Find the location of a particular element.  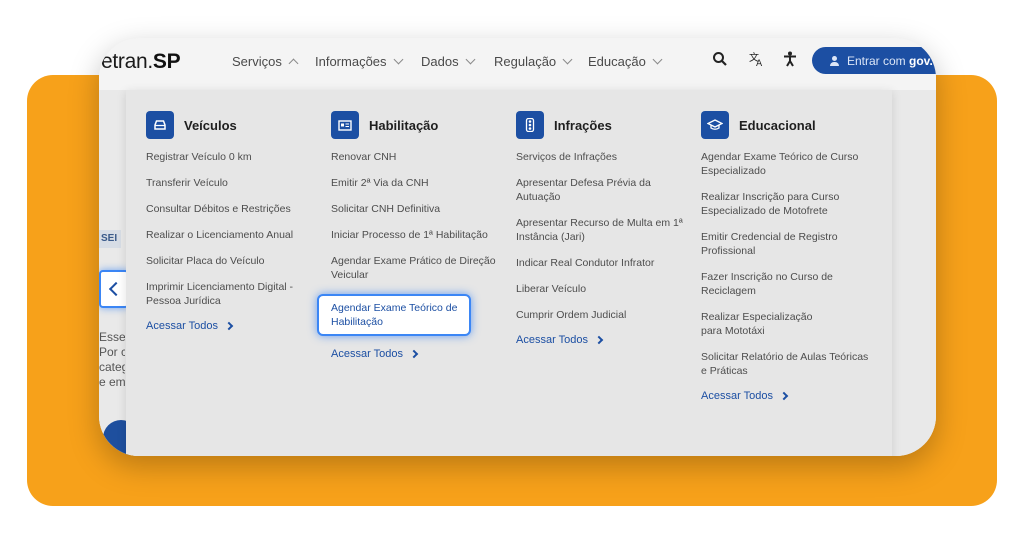

site-logo: etran.SP is located at coordinates (141, 62).